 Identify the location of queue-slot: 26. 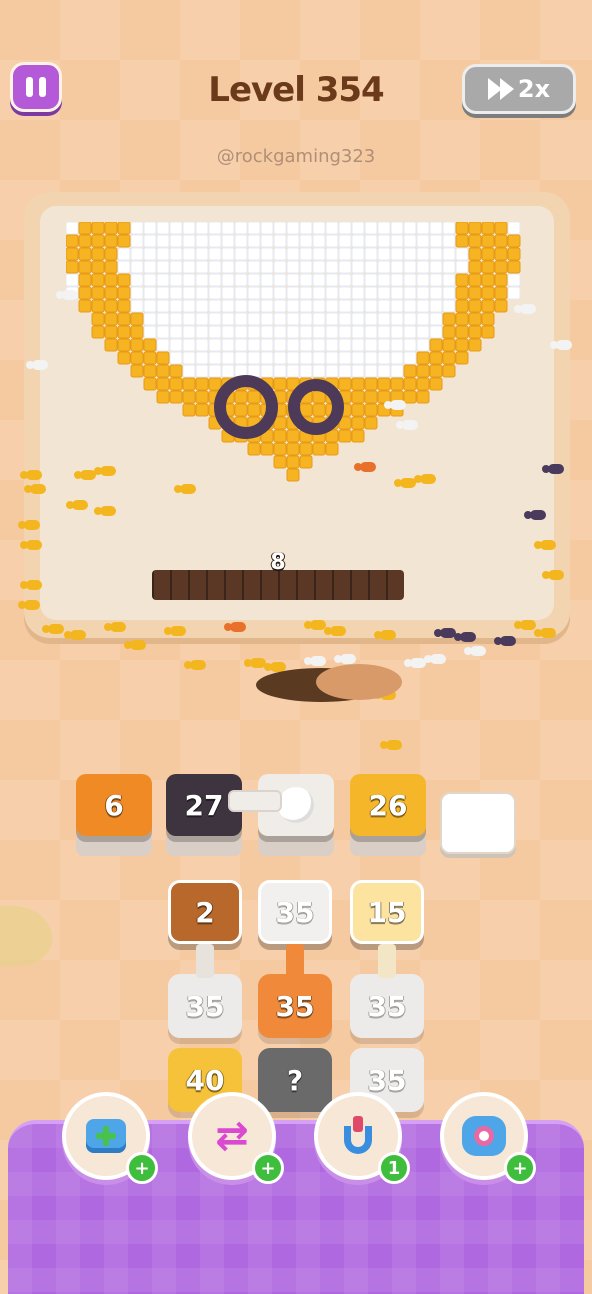
(388, 805).